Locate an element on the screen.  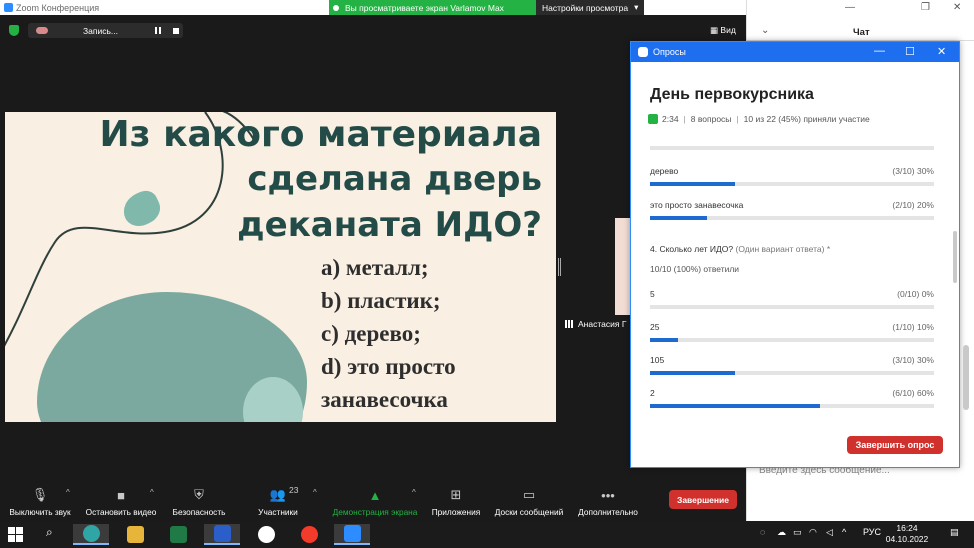
taskbar-zoom is located at coordinates (352, 534).